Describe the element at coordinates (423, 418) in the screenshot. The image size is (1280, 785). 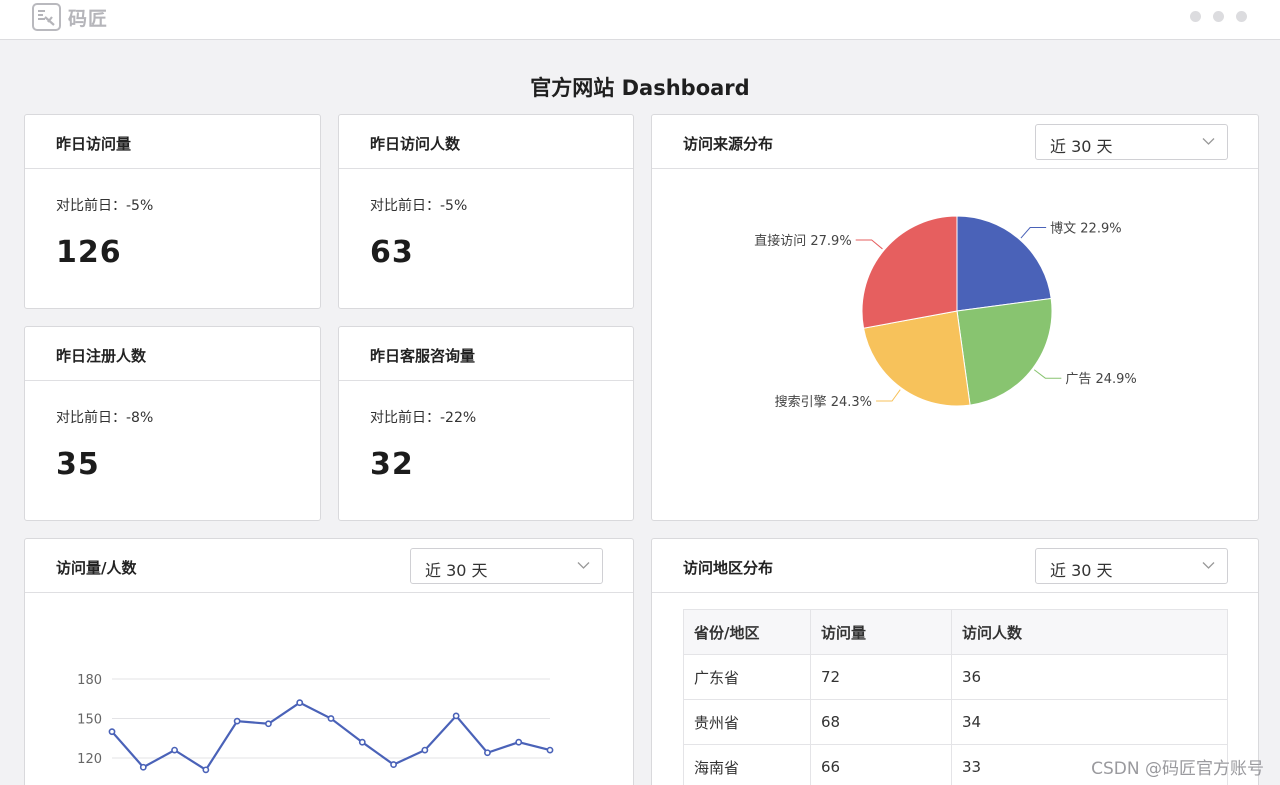
I see `stat-compare: 对比前日：-22%` at that location.